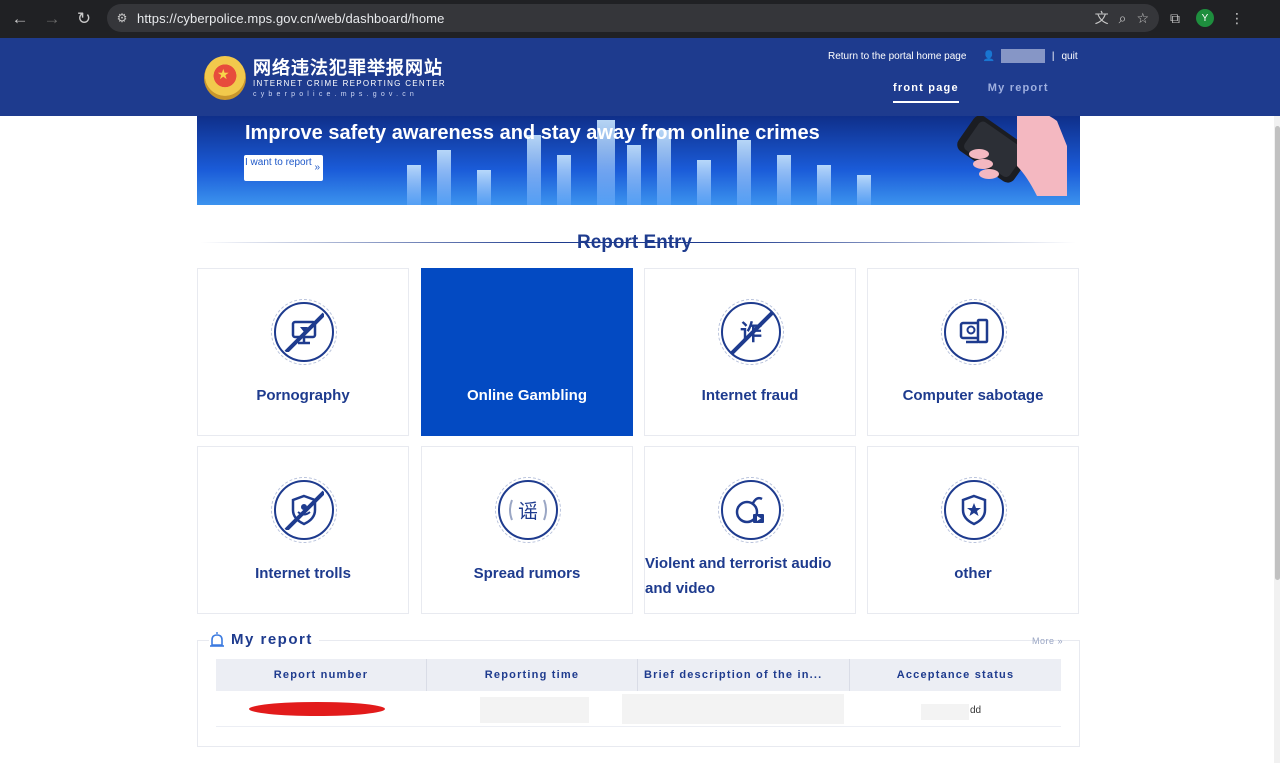 This screenshot has width=1280, height=763. What do you see at coordinates (317, 167) in the screenshot?
I see `double-chevron-right-icon: »` at bounding box center [317, 167].